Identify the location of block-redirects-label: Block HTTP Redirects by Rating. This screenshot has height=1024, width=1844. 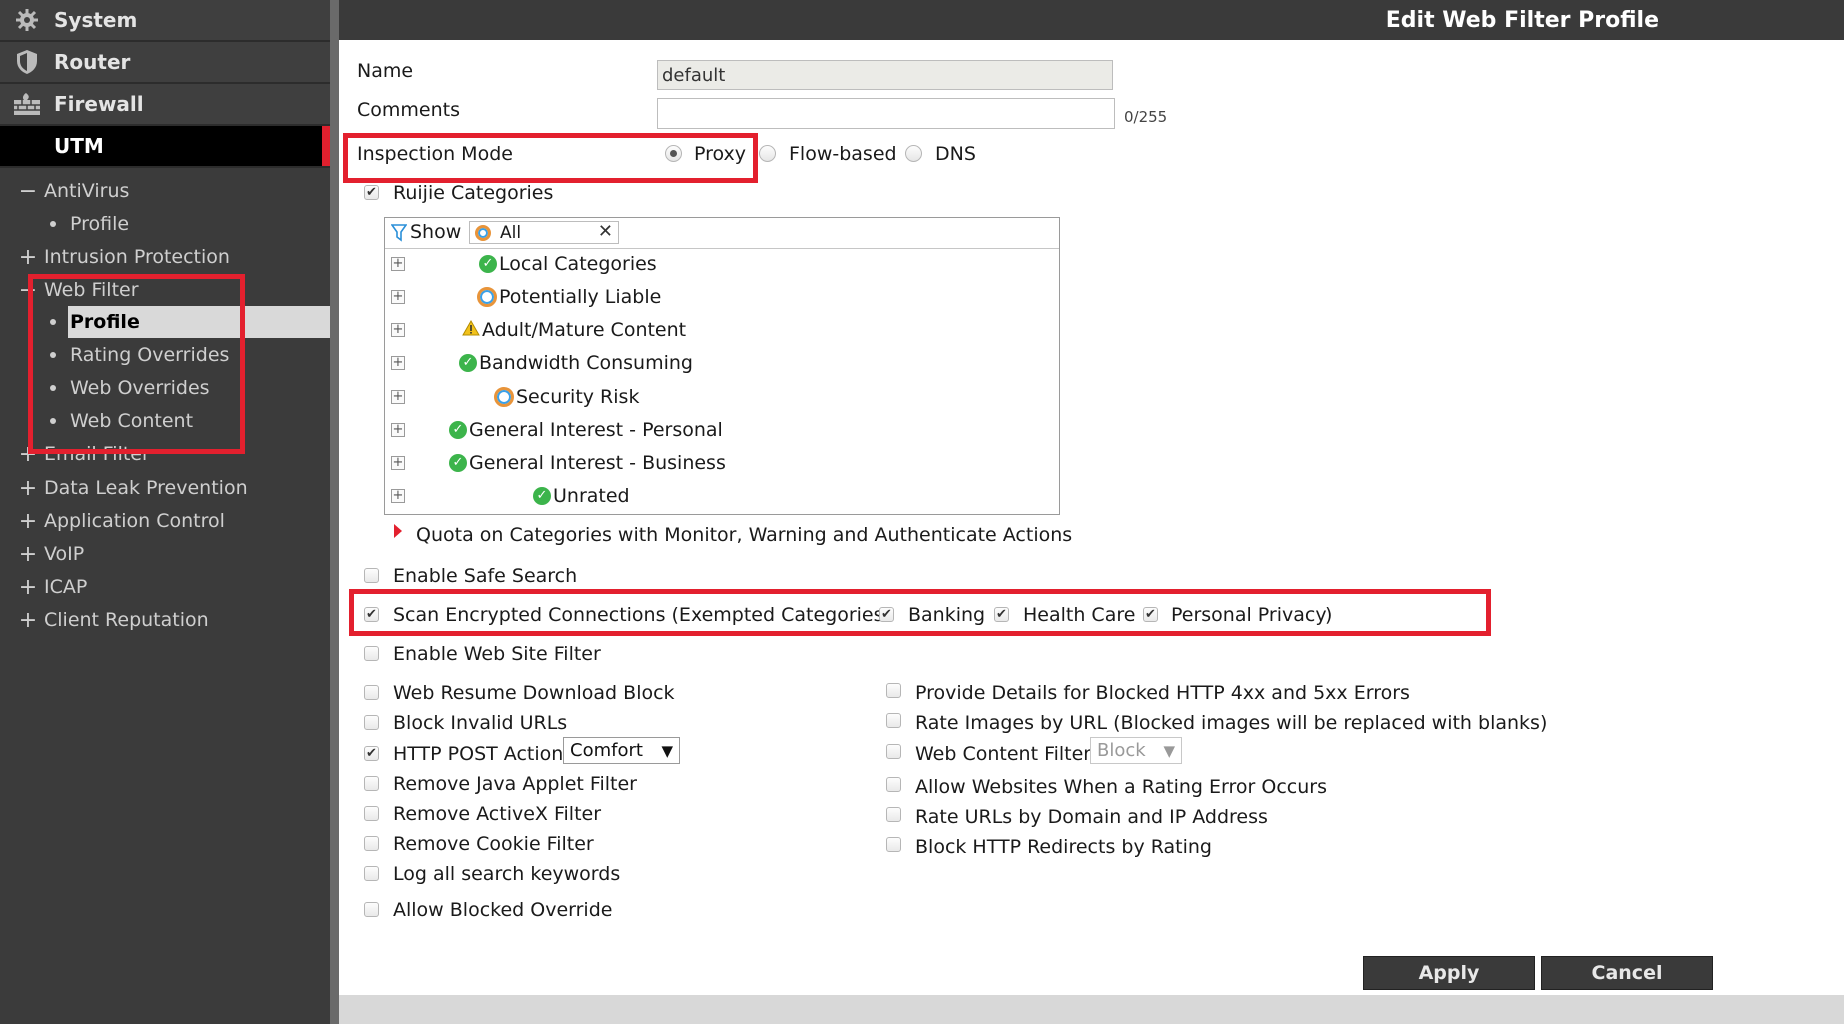
(1063, 847).